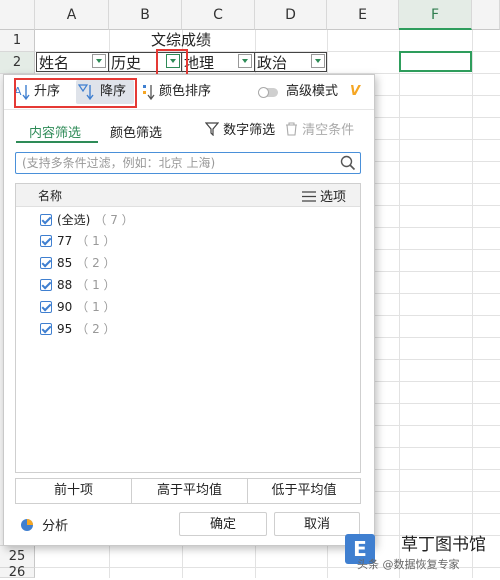 This screenshot has width=500, height=580. Describe the element at coordinates (72, 15) in the screenshot. I see `column-header-a: A` at that location.